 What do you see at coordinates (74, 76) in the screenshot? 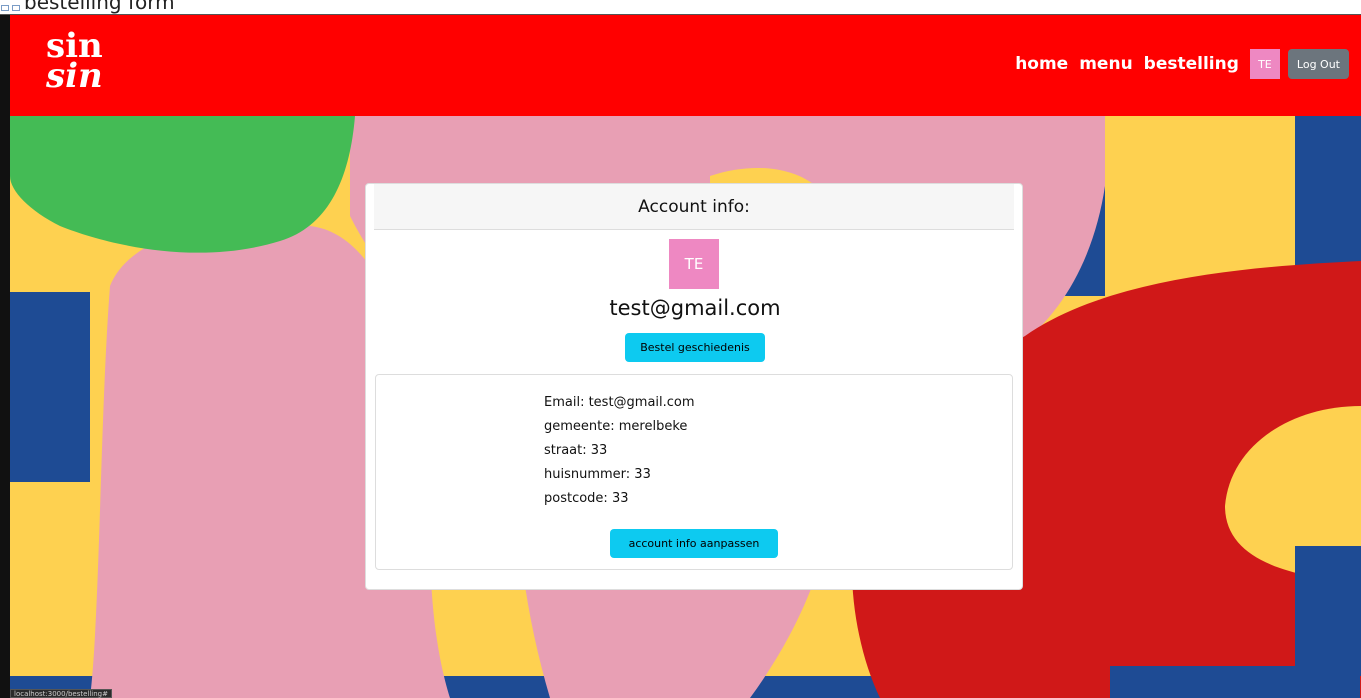
I see `logo-line-2: sin` at bounding box center [74, 76].